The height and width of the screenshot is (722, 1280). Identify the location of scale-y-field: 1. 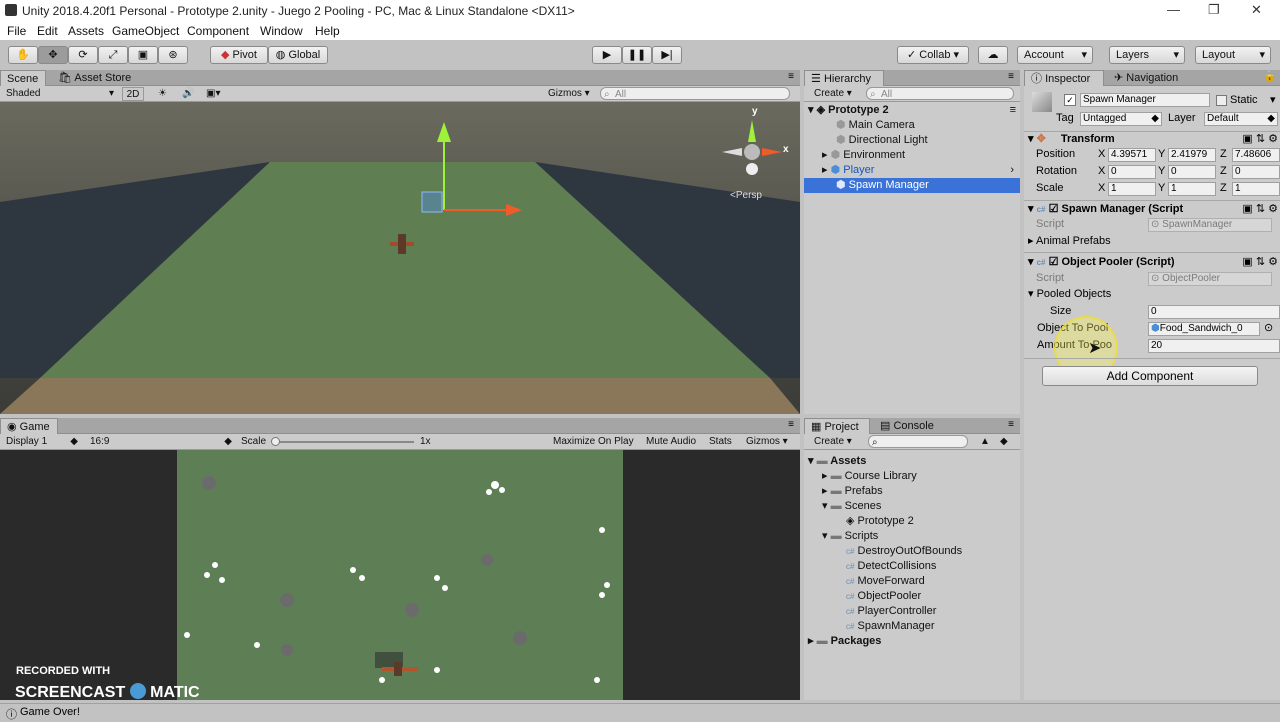
(1192, 189).